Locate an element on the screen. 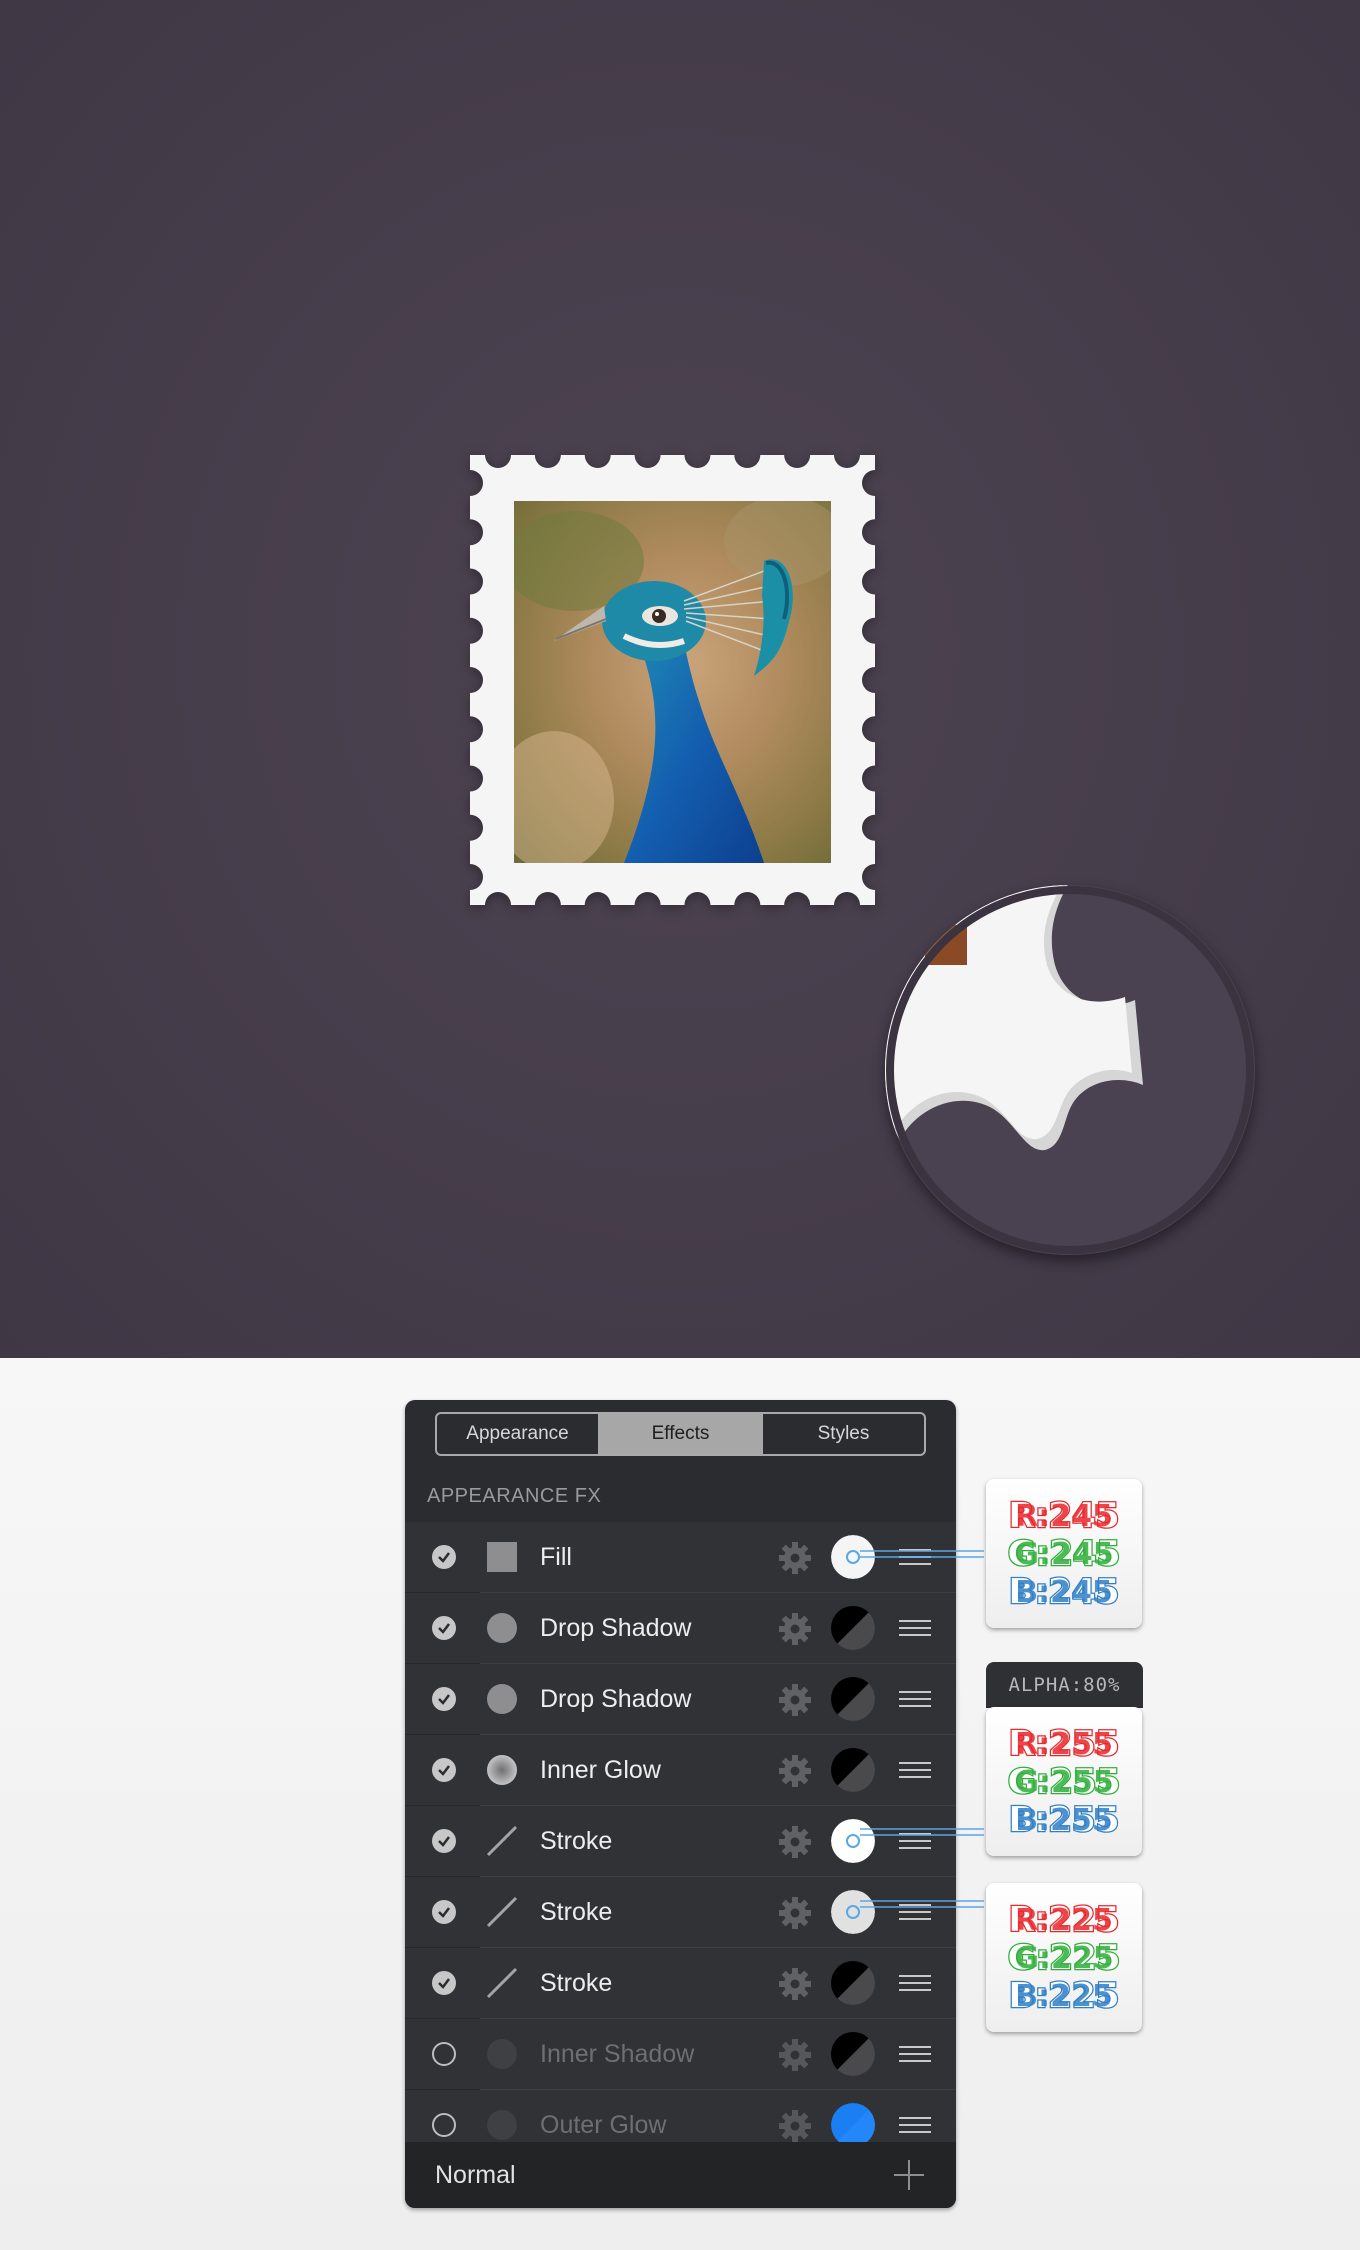 The width and height of the screenshot is (1360, 2250). add-effect-button is located at coordinates (909, 2175).